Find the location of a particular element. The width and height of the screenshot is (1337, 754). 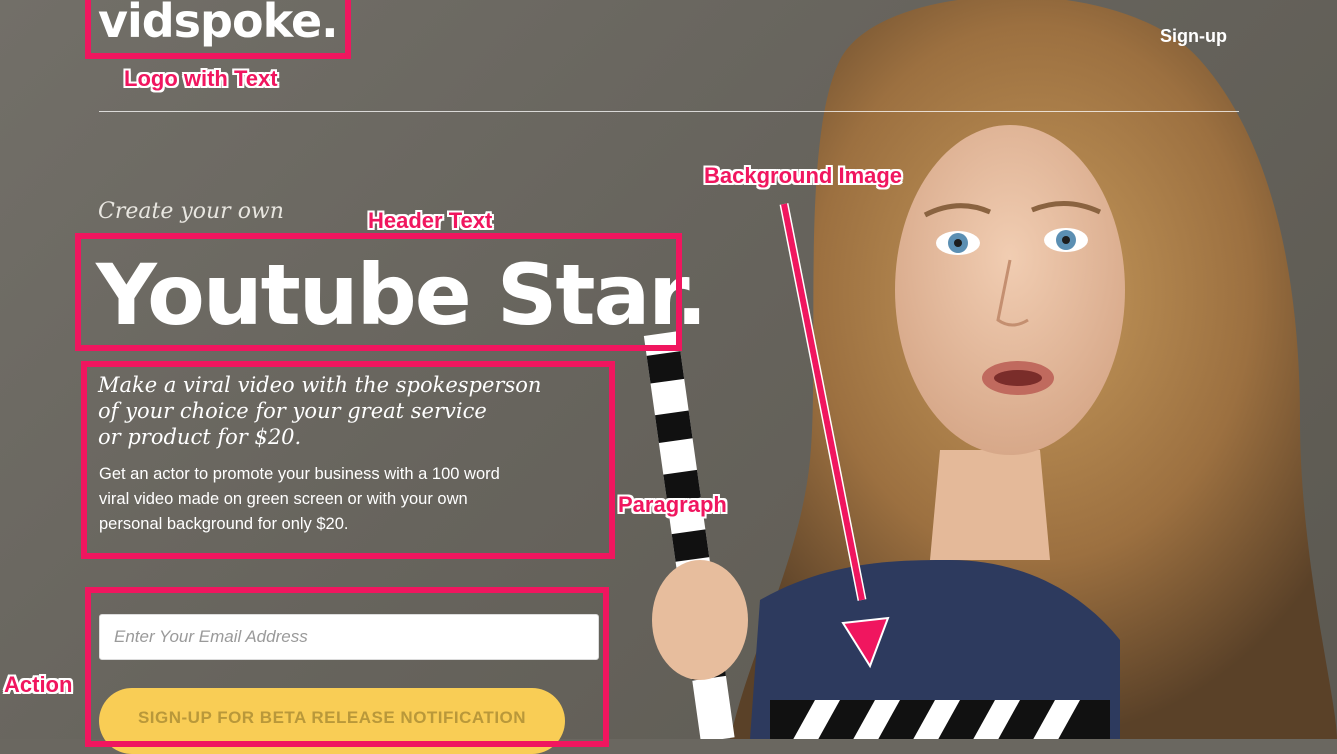

annotation-box-header is located at coordinates (378, 292).